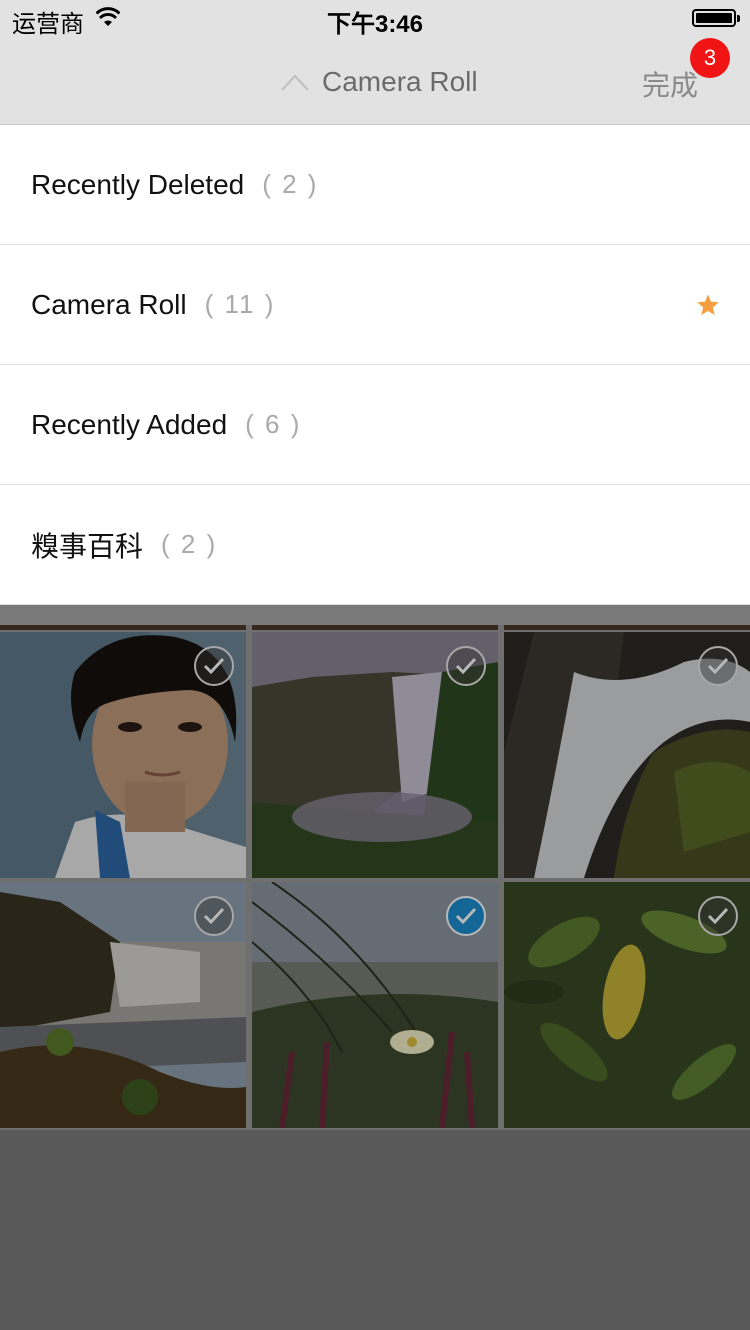 This screenshot has height=1330, width=750. What do you see at coordinates (295, 82) in the screenshot?
I see `chevron-up-icon` at bounding box center [295, 82].